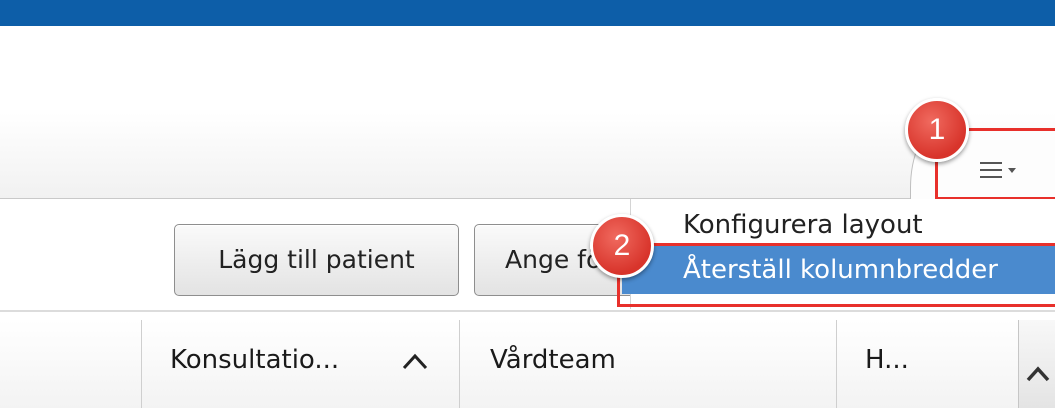  What do you see at coordinates (316, 260) in the screenshot?
I see `add-patient-button: Lägg till patient` at bounding box center [316, 260].